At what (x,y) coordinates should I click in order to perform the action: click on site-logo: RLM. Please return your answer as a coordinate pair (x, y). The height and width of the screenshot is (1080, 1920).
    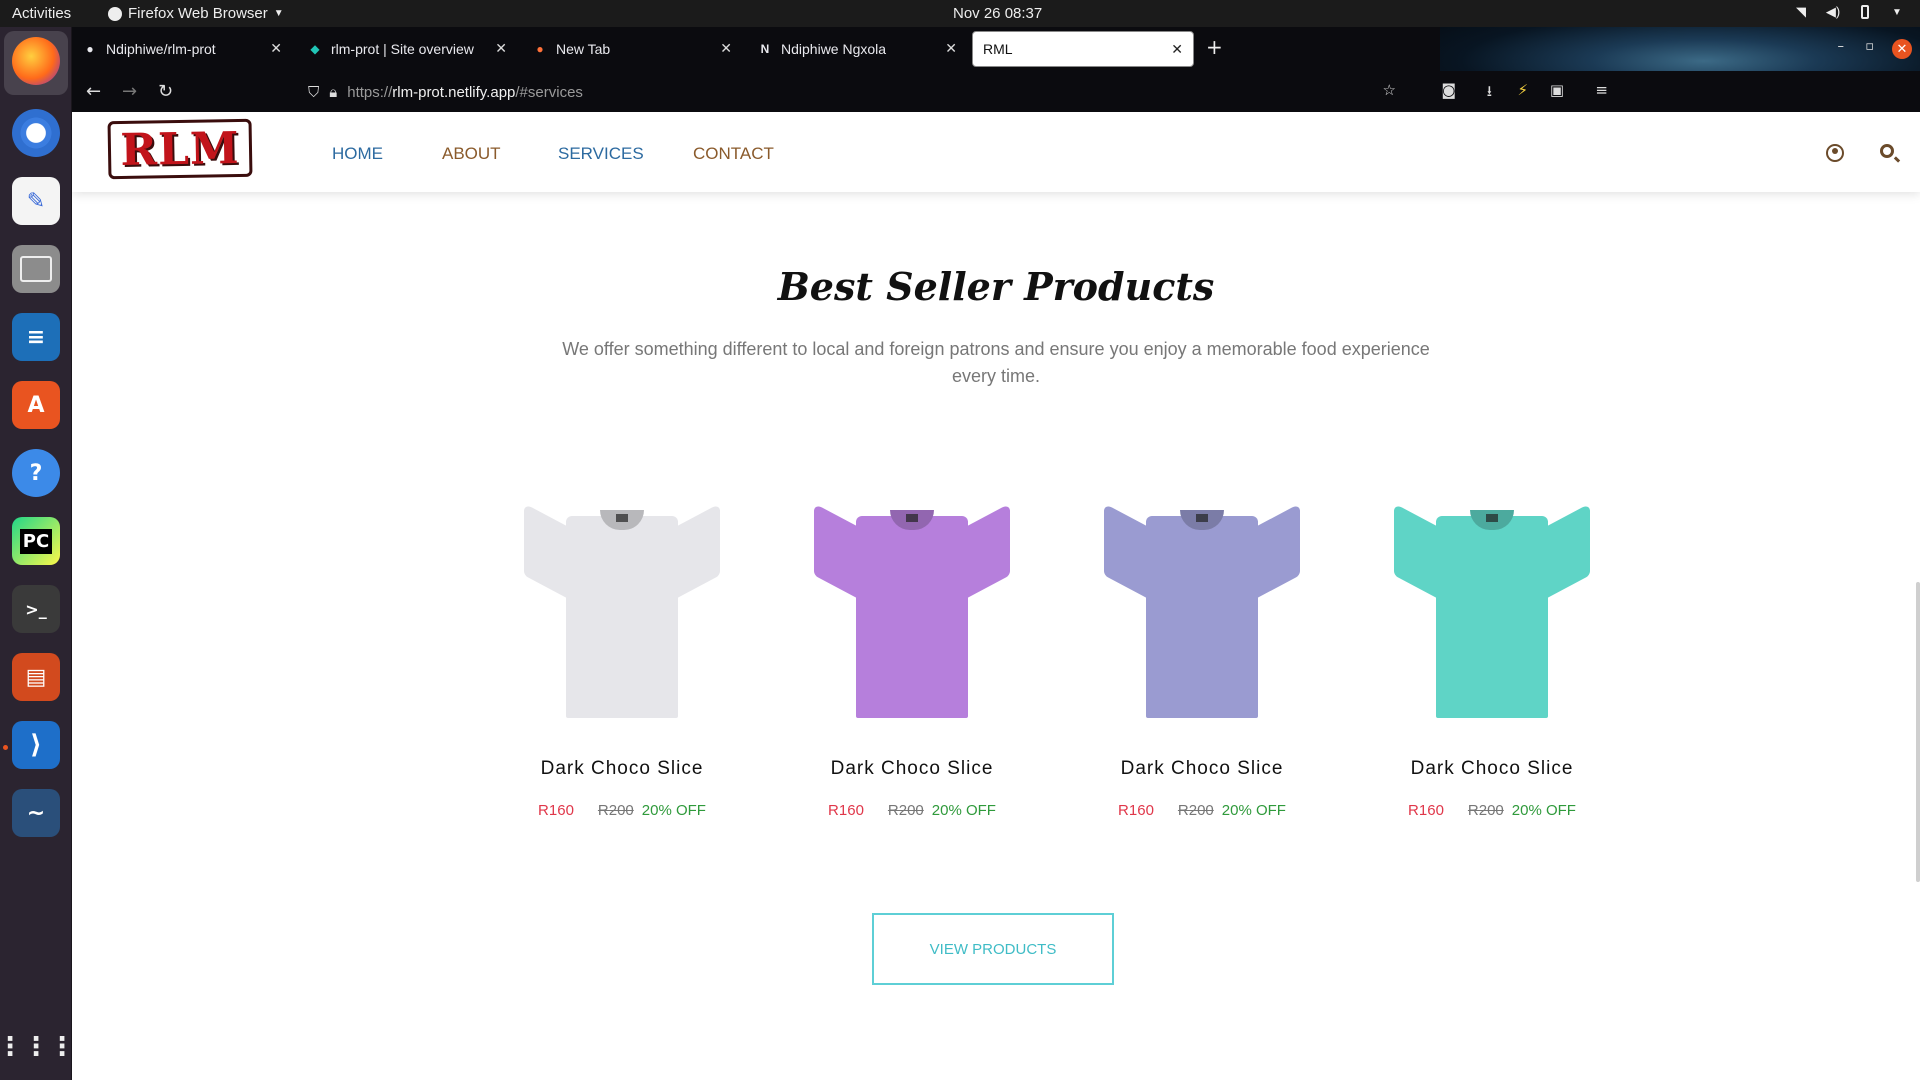
    Looking at the image, I should click on (180, 149).